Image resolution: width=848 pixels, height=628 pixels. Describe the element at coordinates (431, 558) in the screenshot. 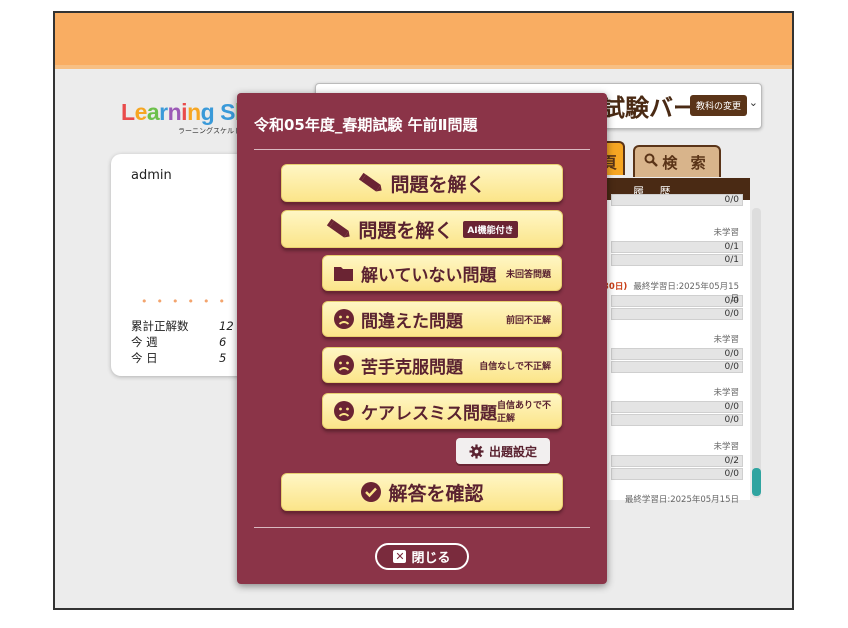

I see `close-button-label: 閉じる` at that location.